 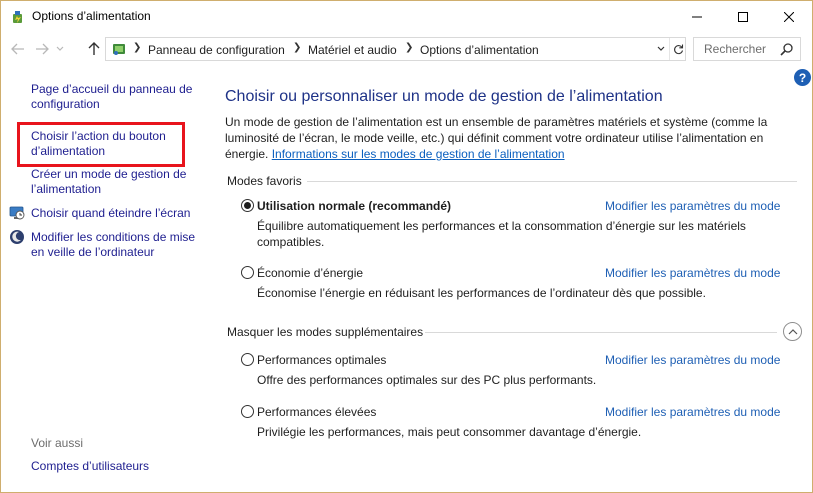 I want to click on plan-name: Utilisation normale (recommandé), so click(x=354, y=206).